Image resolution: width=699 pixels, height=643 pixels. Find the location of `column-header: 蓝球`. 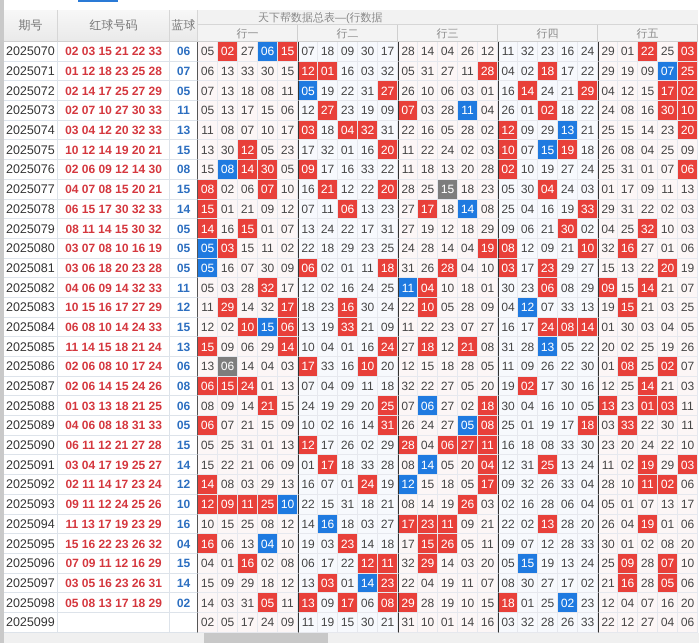

column-header: 蓝球 is located at coordinates (184, 26).